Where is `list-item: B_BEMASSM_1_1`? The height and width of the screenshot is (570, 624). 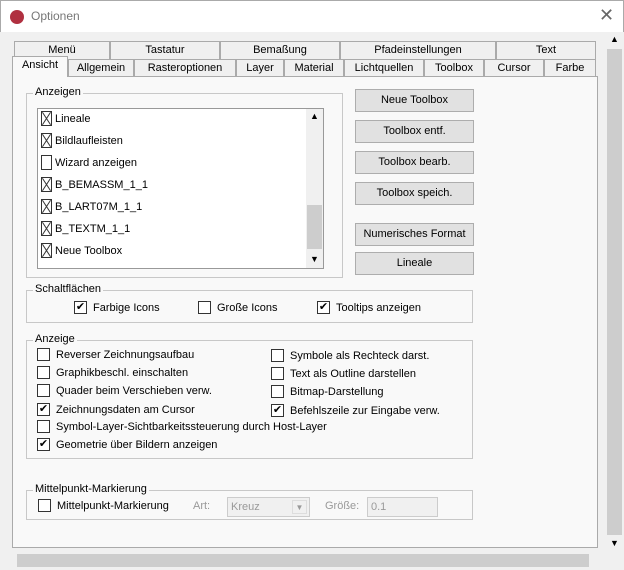 list-item: B_BEMASSM_1_1 is located at coordinates (94, 184).